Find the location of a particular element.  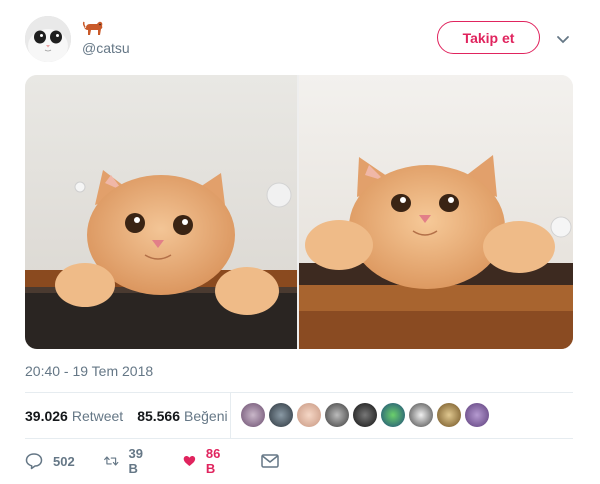

reply-count: 502 is located at coordinates (64, 461).